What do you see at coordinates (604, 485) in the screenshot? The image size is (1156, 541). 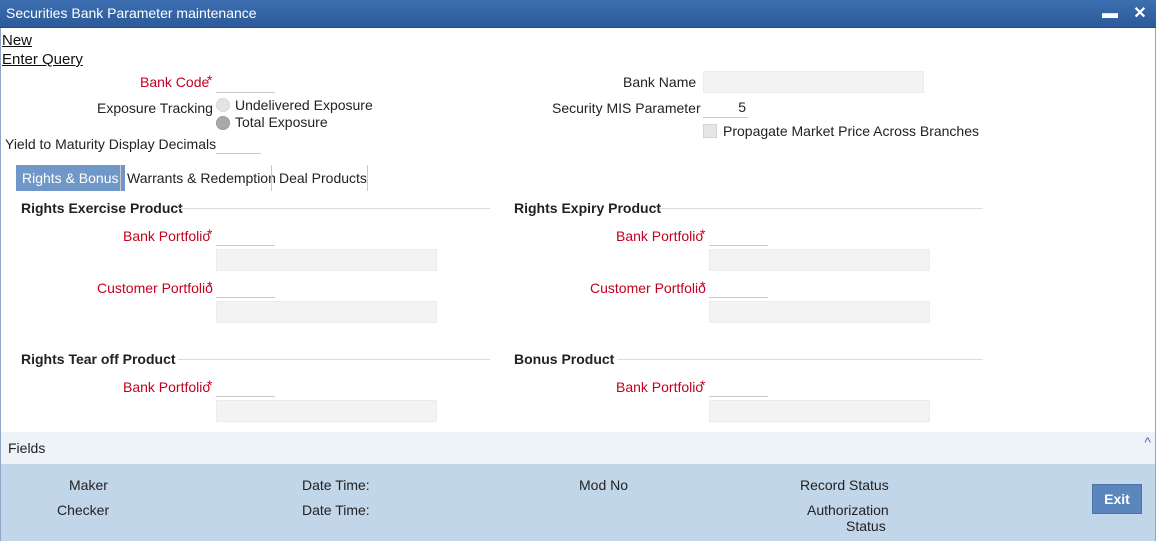 I see `mod-no-label: Mod No` at bounding box center [604, 485].